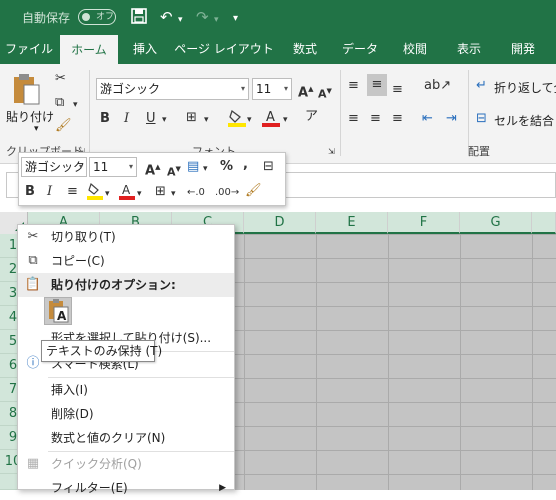 The image size is (556, 500). I want to click on comma-style-button: ,, so click(245, 165).